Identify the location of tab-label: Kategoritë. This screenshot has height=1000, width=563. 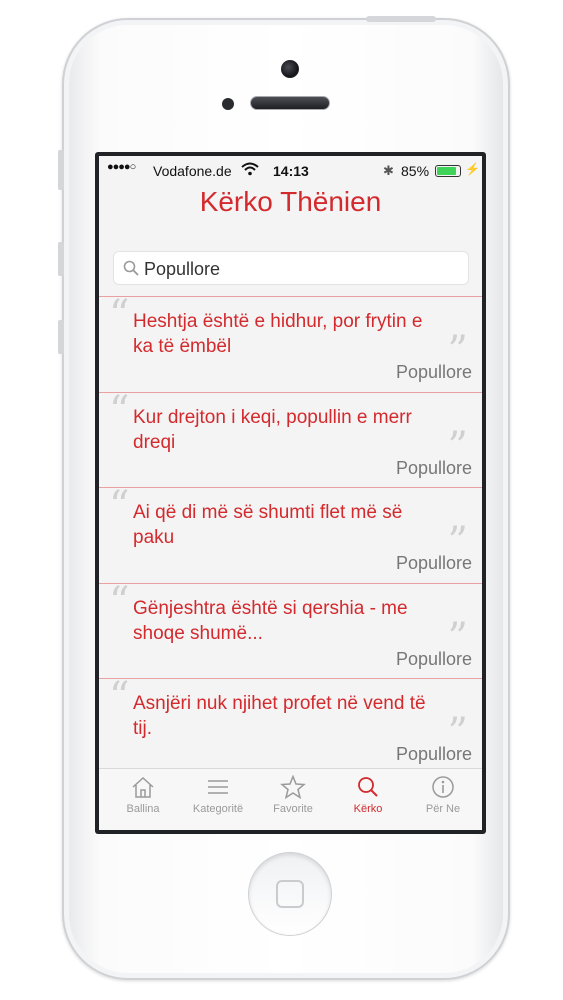
(218, 809).